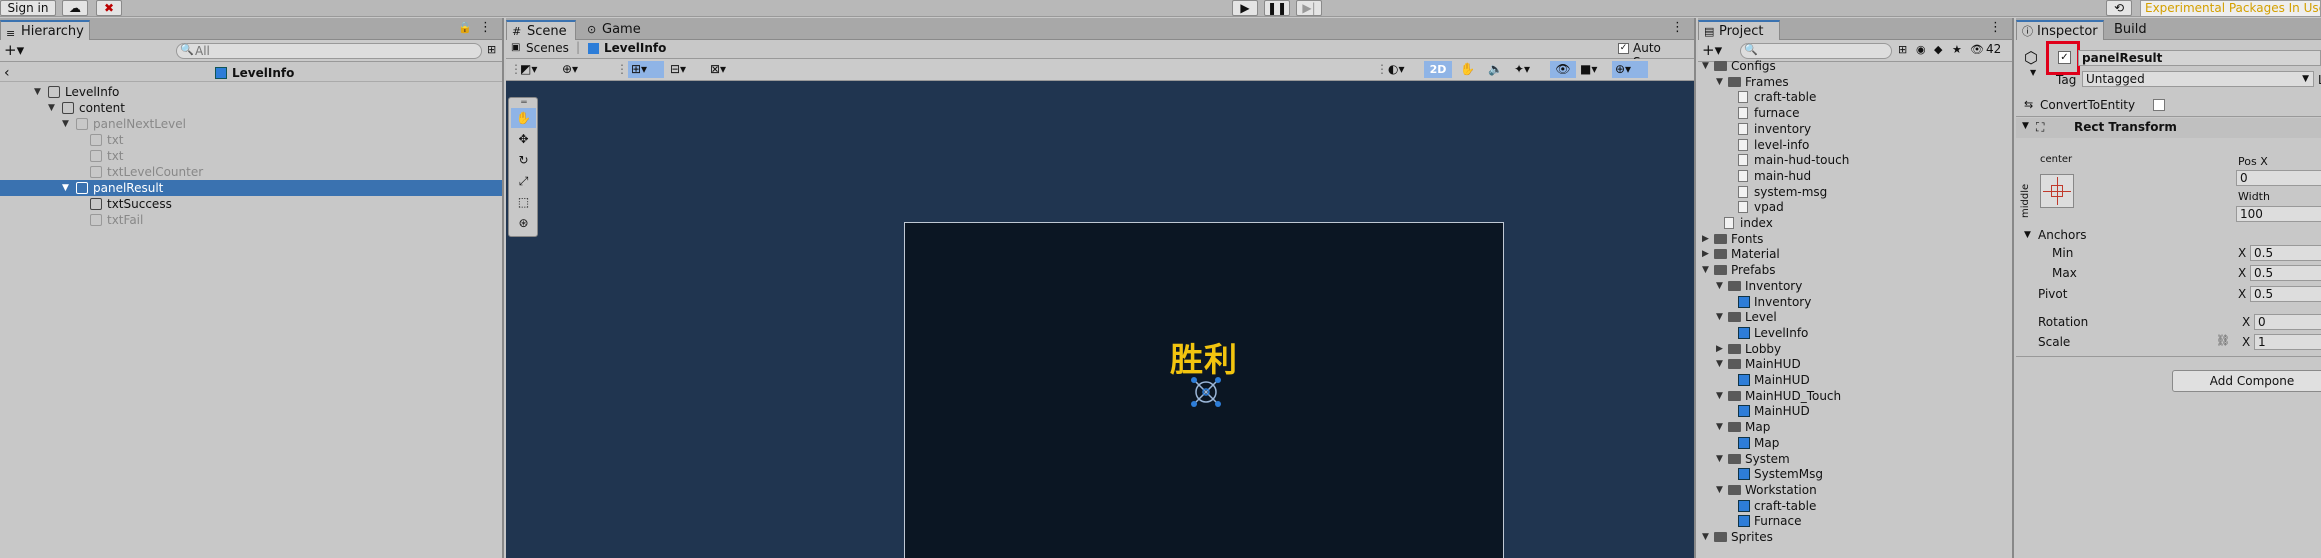 The image size is (2321, 558). I want to click on project-item: SystemMsg, so click(1855, 474).